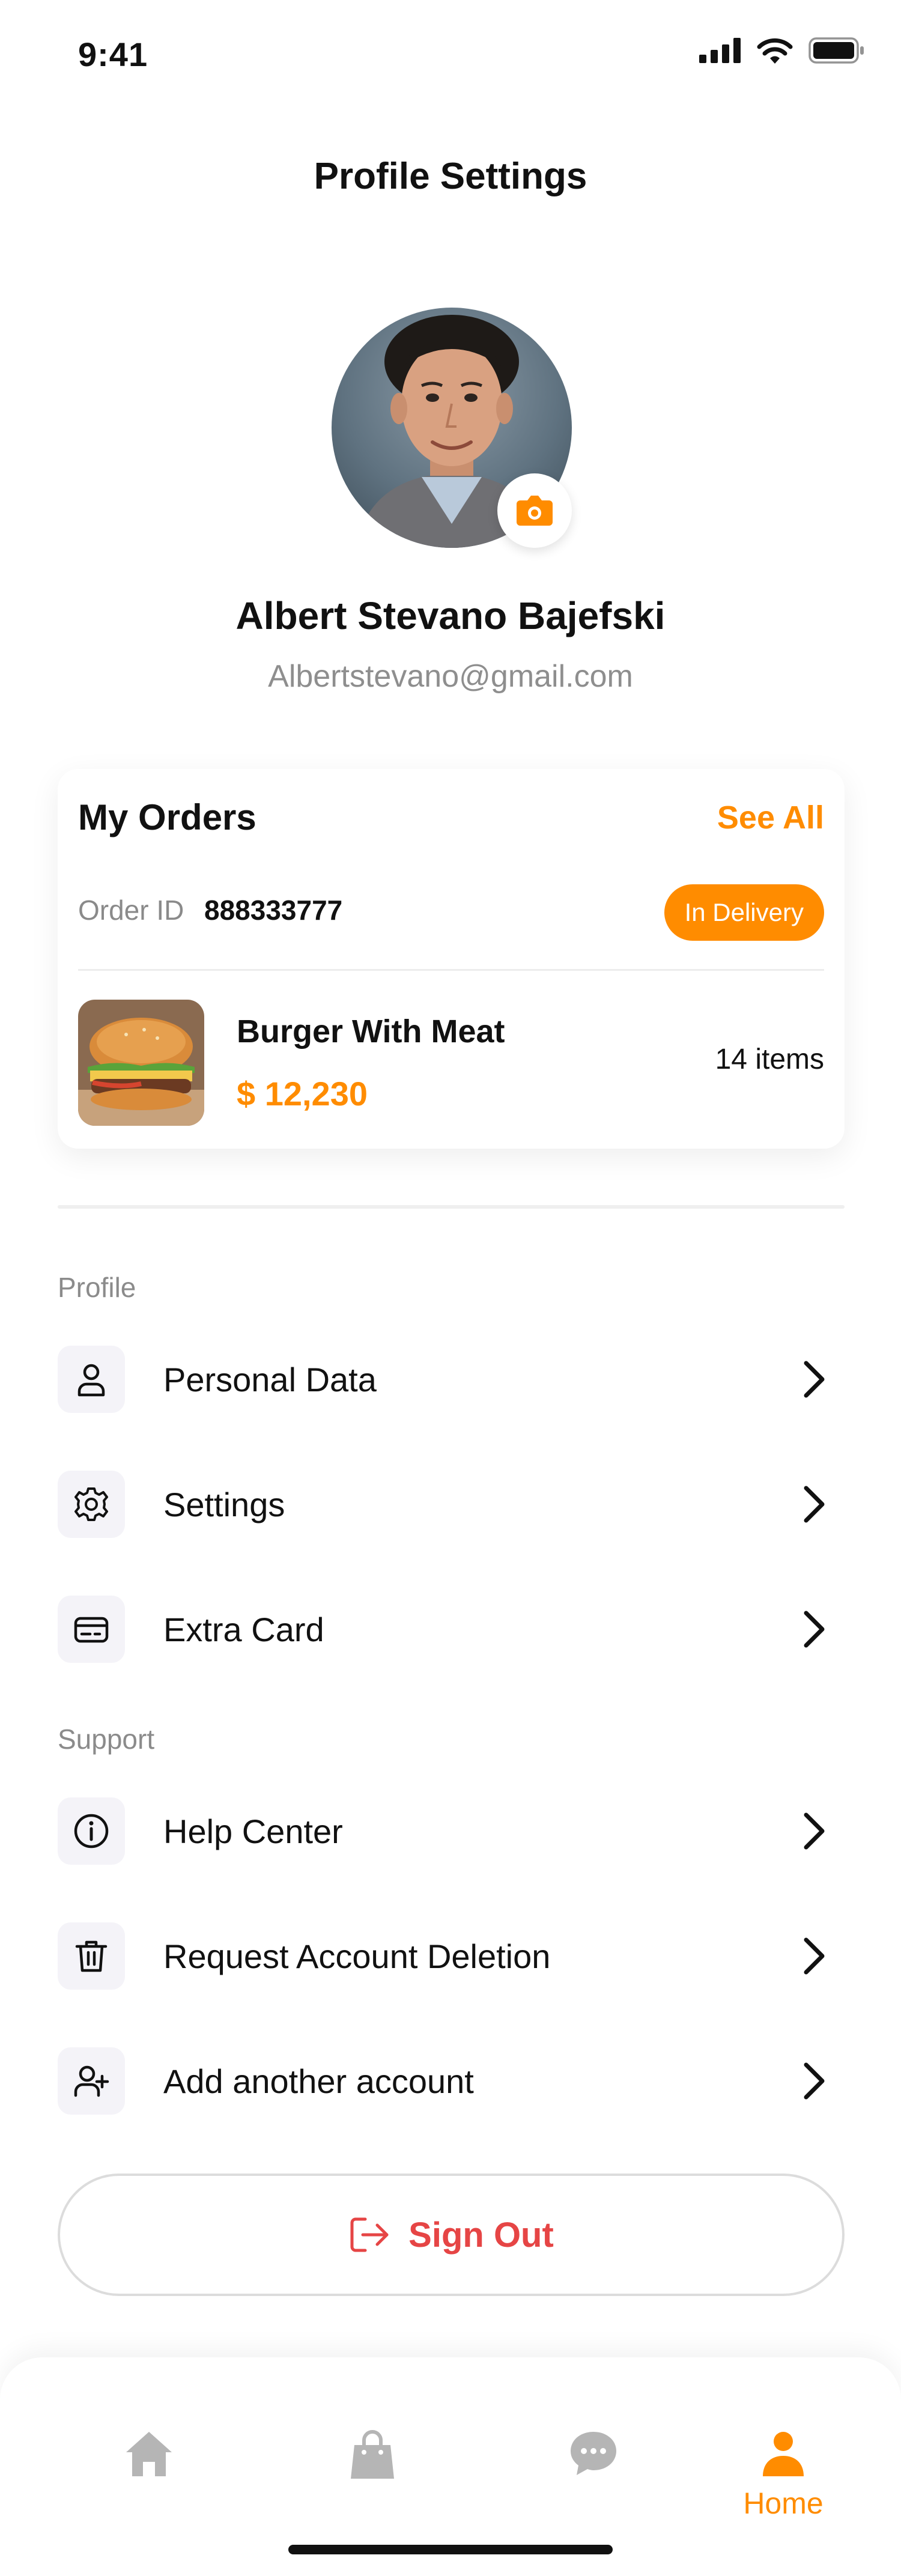 The height and width of the screenshot is (2576, 901). Describe the element at coordinates (451, 970) in the screenshot. I see `card-divider` at that location.